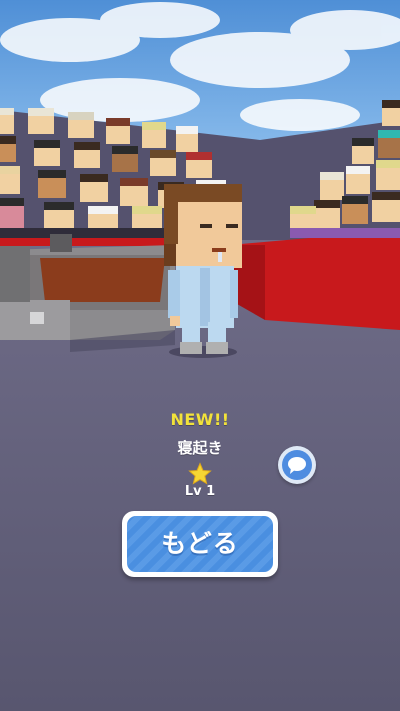 The height and width of the screenshot is (711, 400). What do you see at coordinates (200, 491) in the screenshot?
I see `character-level: Lv 1` at bounding box center [200, 491].